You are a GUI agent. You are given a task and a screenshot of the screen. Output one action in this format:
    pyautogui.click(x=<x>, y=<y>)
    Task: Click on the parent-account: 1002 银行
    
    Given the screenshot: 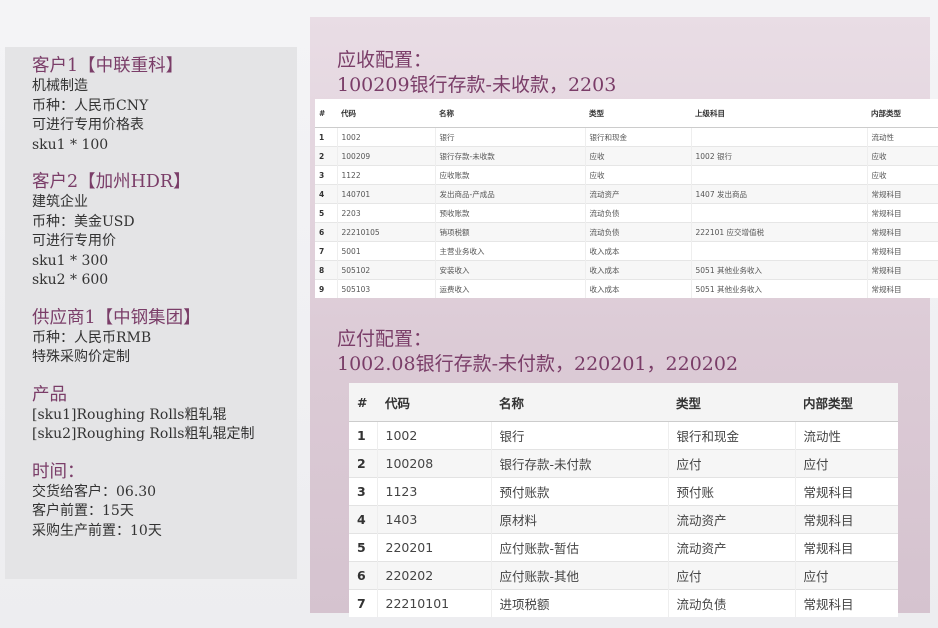 What is the action you would take?
    pyautogui.click(x=778, y=156)
    